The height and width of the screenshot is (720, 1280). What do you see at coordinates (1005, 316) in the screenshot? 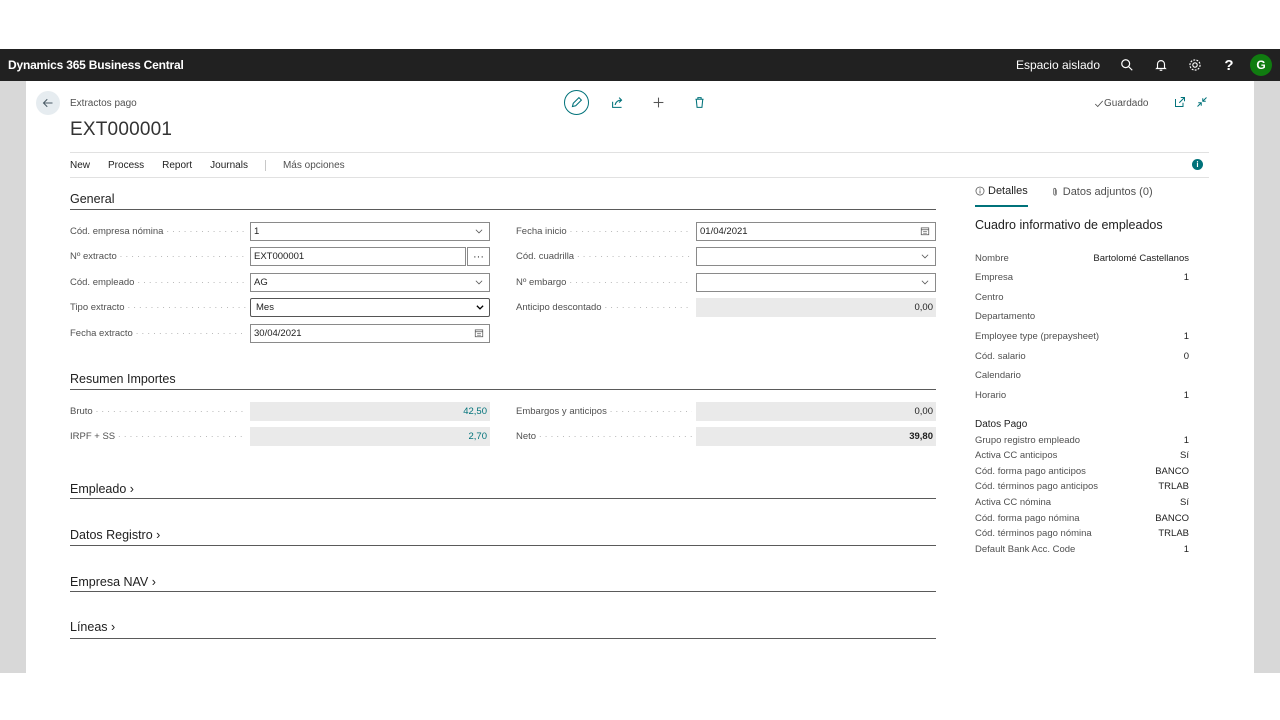
I see `factbox-row: Departamento` at bounding box center [1005, 316].